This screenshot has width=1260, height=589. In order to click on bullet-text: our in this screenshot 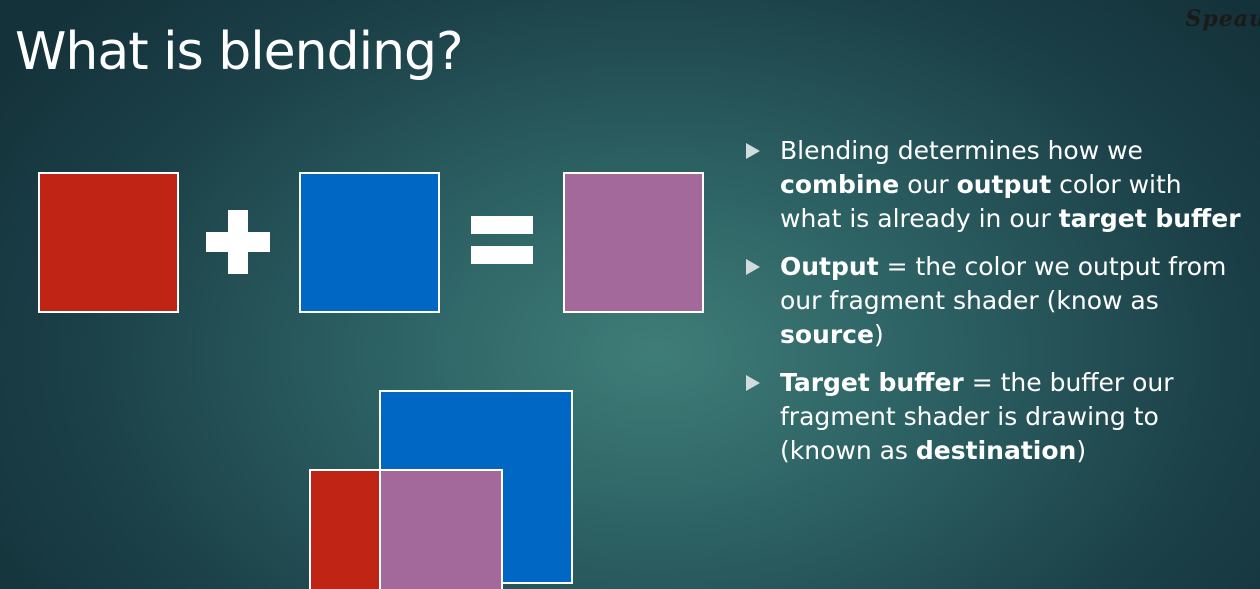, I will do `click(928, 184)`.